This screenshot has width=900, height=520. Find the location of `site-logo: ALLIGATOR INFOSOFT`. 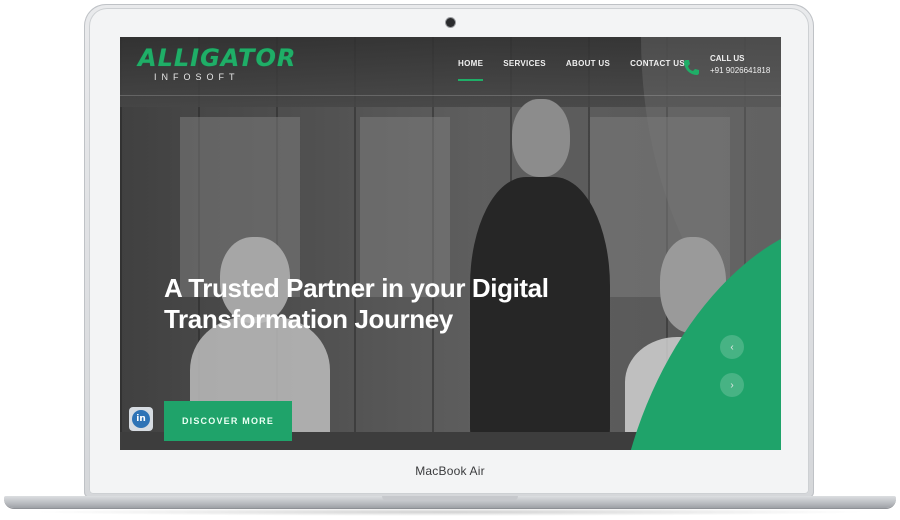

site-logo: ALLIGATOR INFOSOFT is located at coordinates (217, 64).